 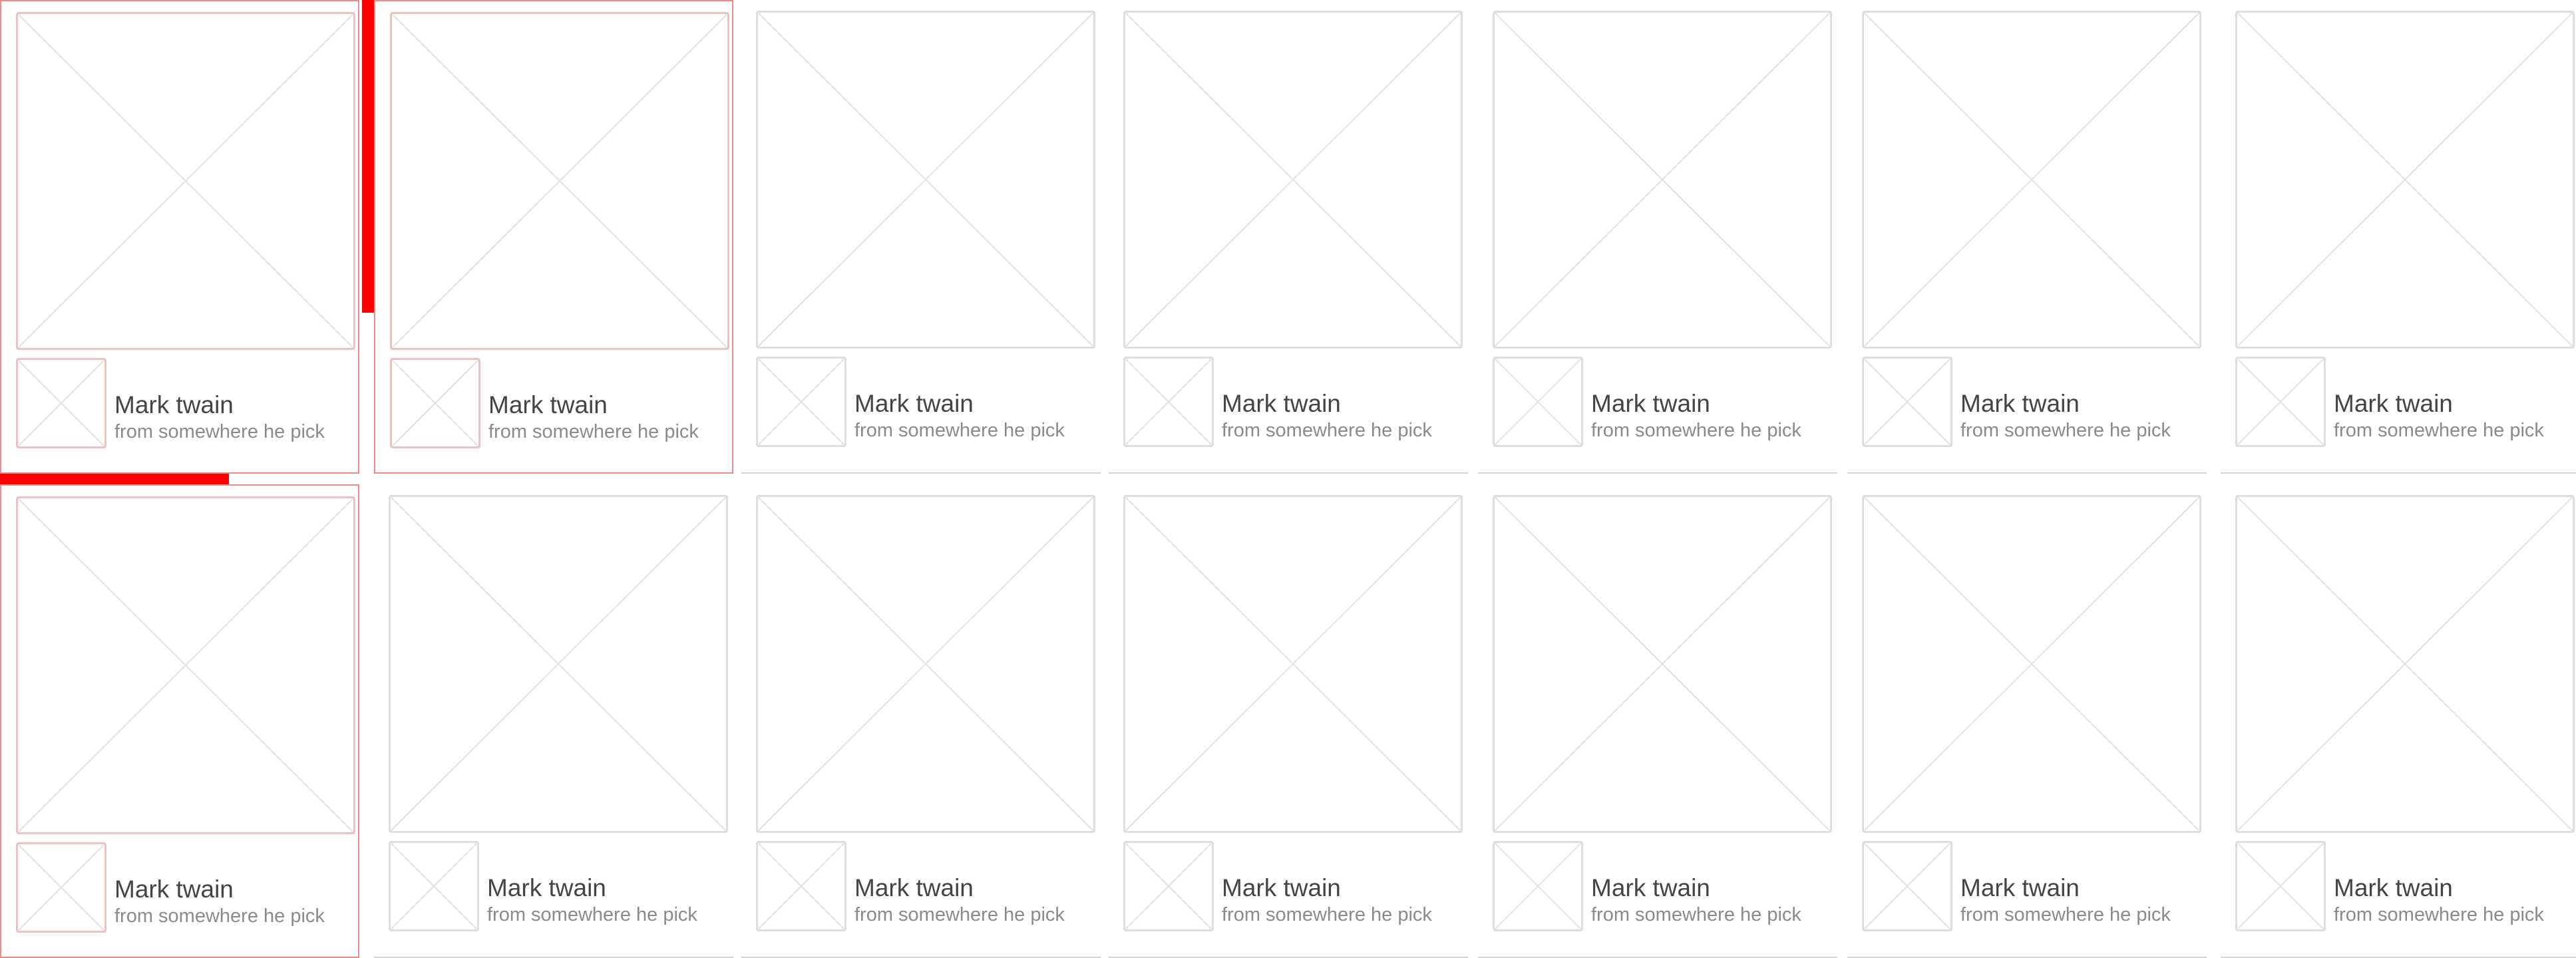 I want to click on drop-indicator-horizontal, so click(x=115, y=479).